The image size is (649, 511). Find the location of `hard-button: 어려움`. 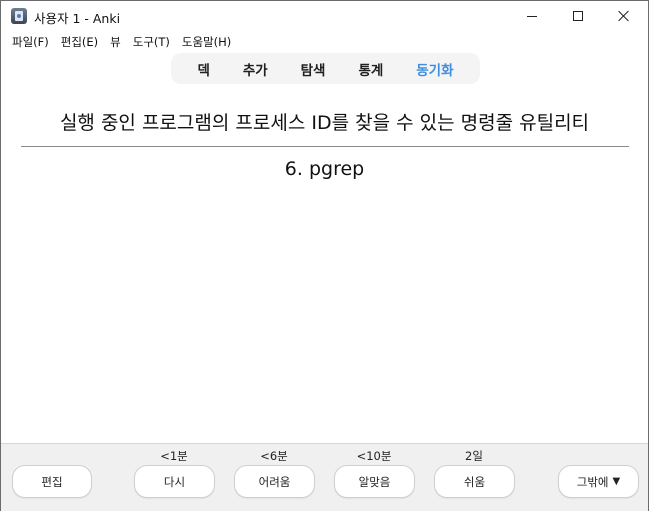

hard-button: 어려움 is located at coordinates (274, 481).